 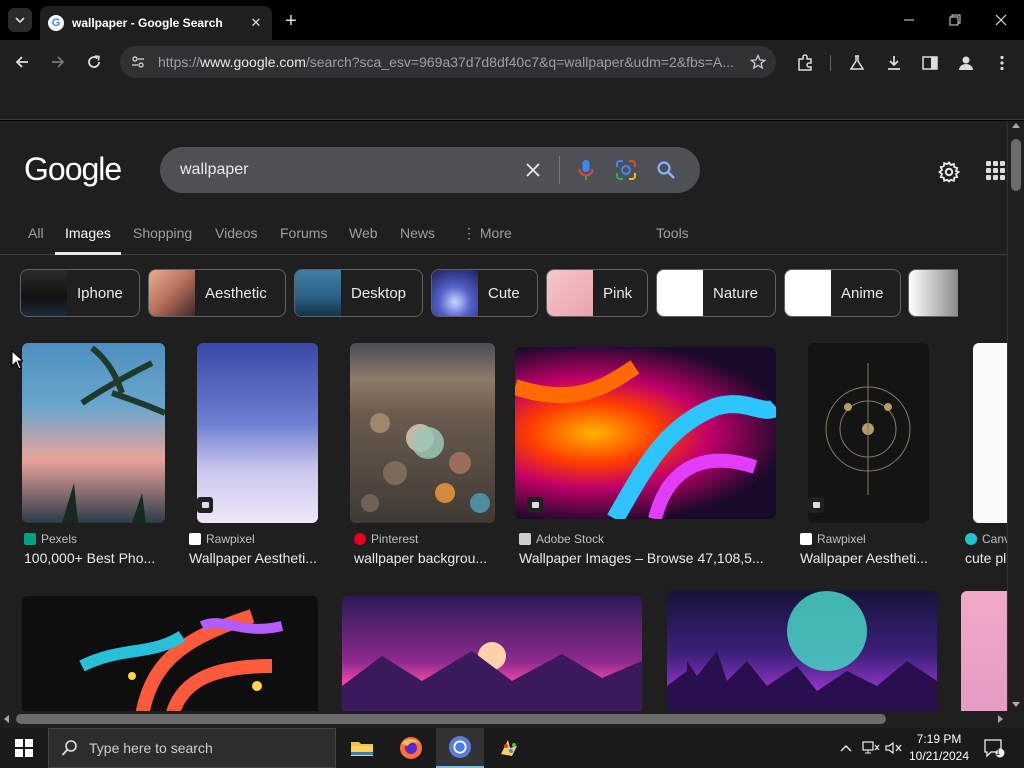 I want to click on bookmark-star-icon, so click(x=756, y=62).